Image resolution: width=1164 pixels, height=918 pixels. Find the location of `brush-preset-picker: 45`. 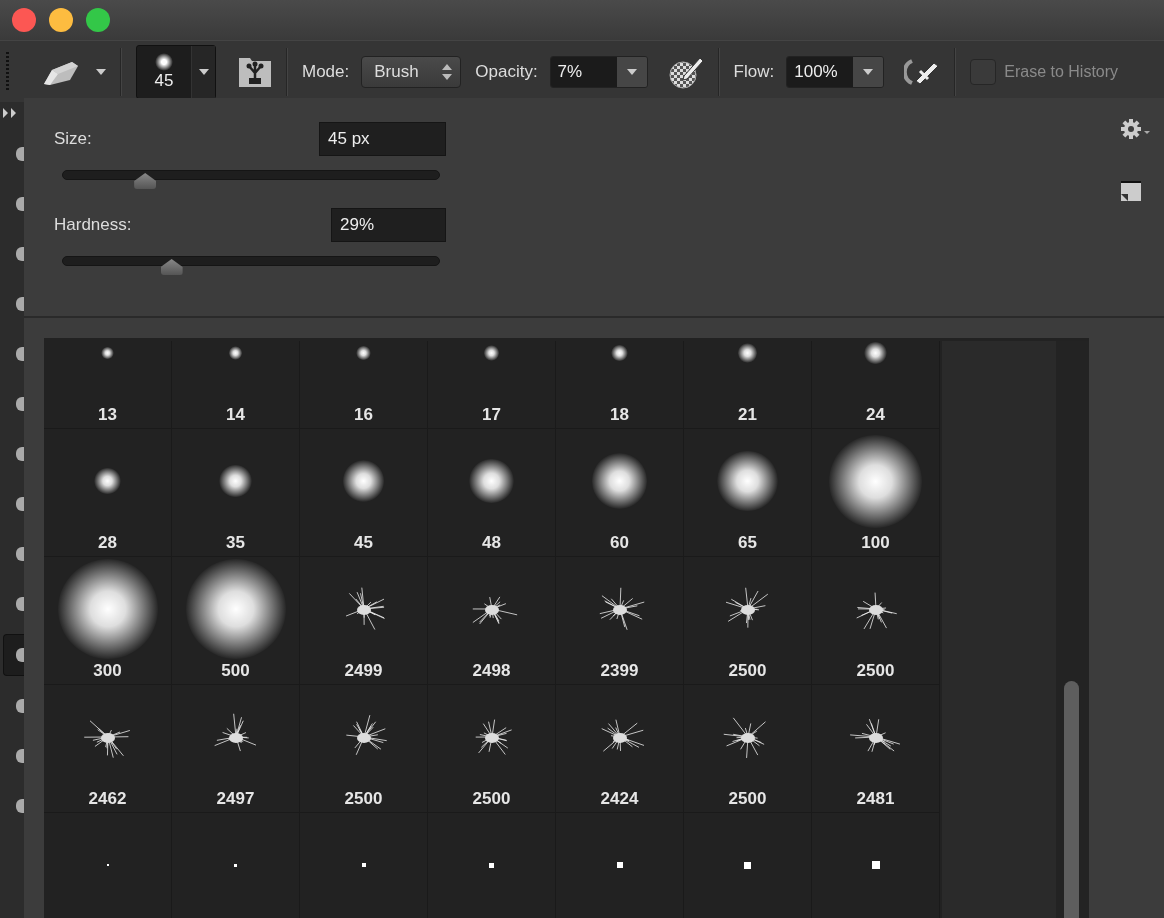

brush-preset-picker: 45 is located at coordinates (176, 71).